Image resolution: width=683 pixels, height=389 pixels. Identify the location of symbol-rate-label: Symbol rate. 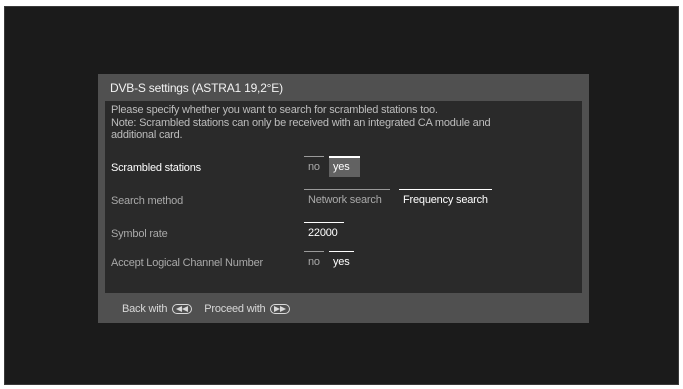
(139, 234).